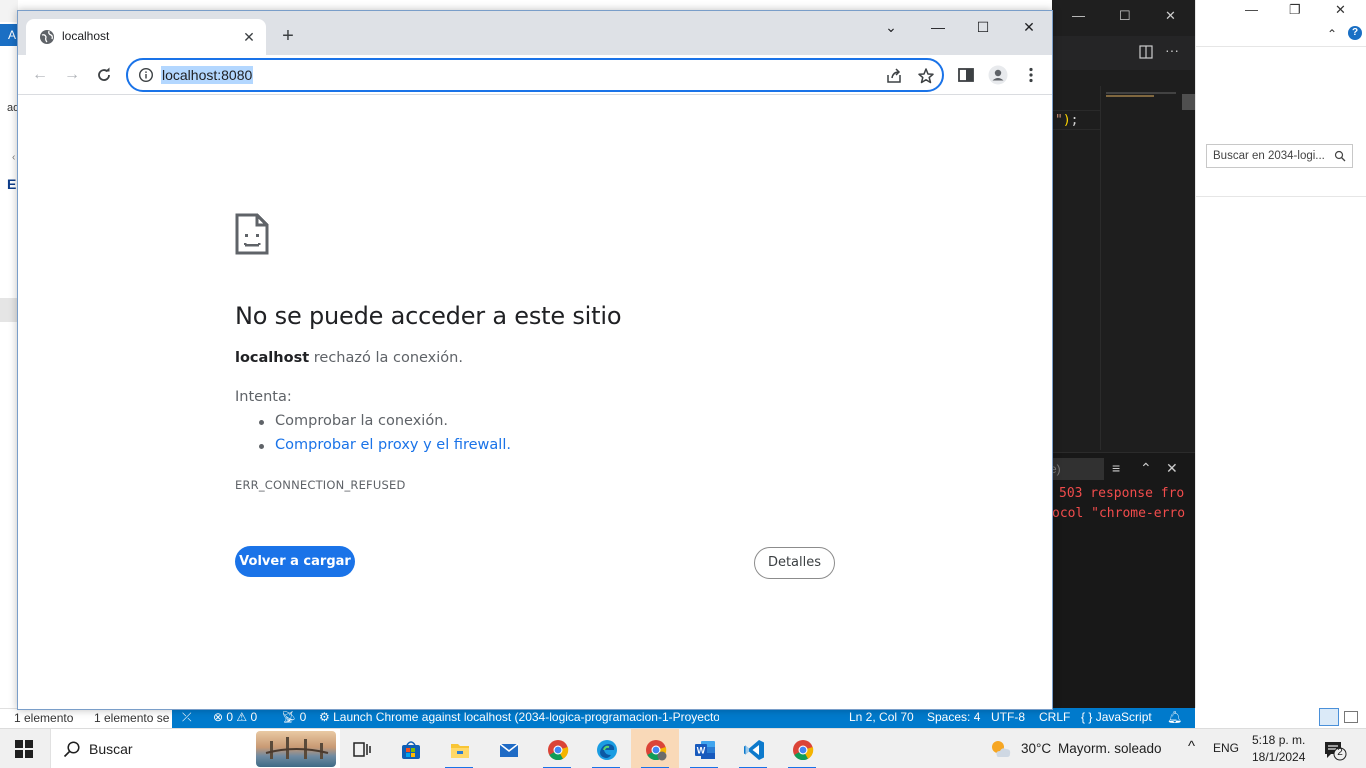  I want to click on right-status, so click(1280, 718).